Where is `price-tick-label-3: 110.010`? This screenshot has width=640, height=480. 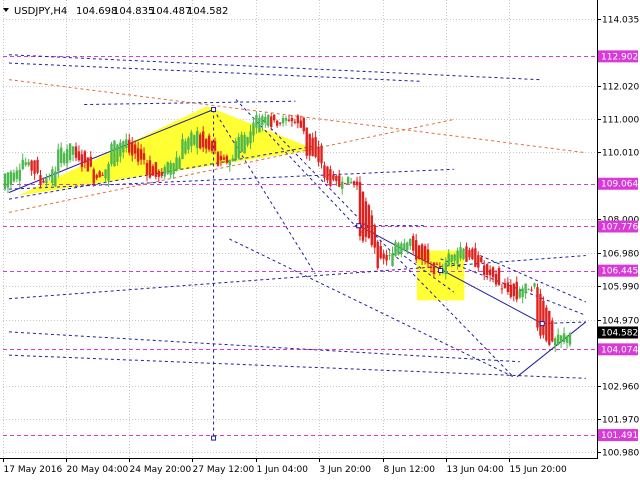 price-tick-label-3: 110.010 is located at coordinates (620, 154).